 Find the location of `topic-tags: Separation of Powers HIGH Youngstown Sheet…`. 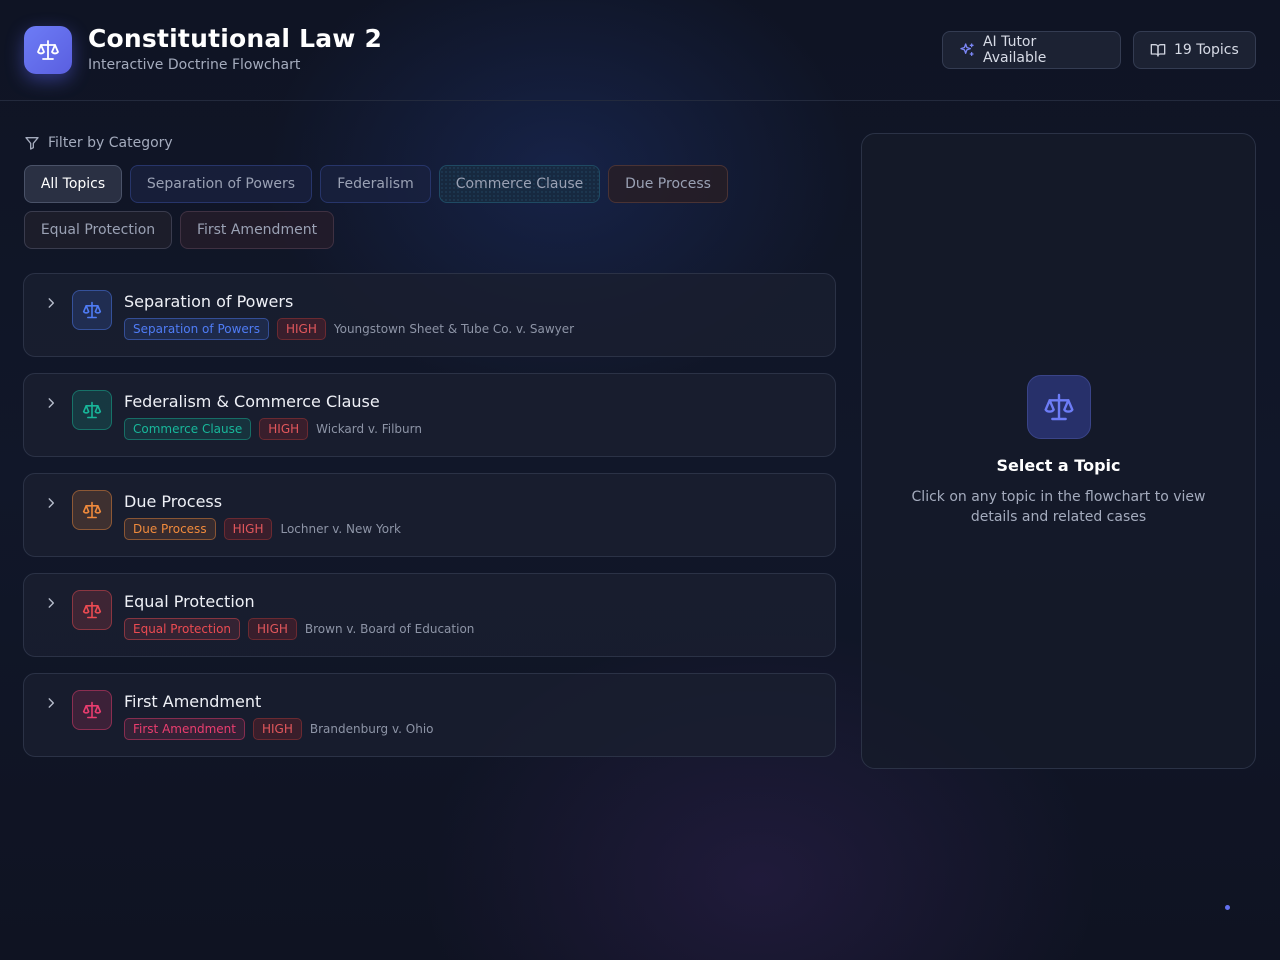

topic-tags: Separation of Powers HIGH Youngstown Sheet… is located at coordinates (349, 329).